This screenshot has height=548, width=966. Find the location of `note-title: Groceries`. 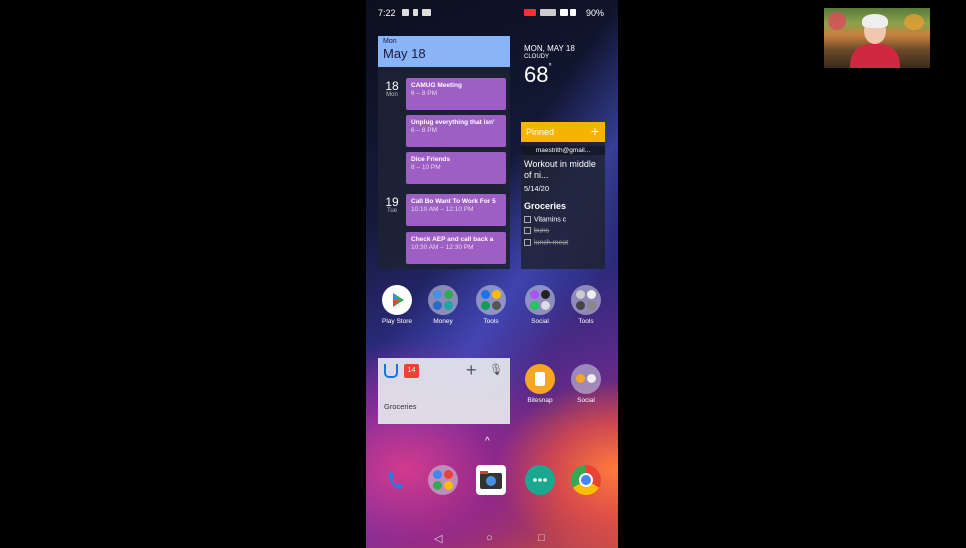

note-title: Groceries is located at coordinates (545, 206).